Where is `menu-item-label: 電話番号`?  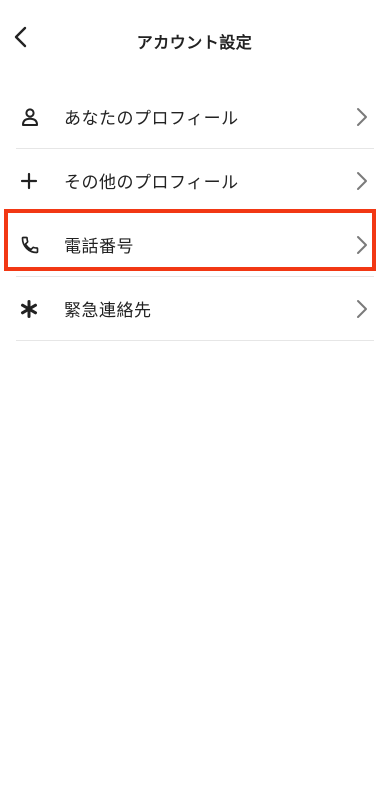
menu-item-label: 電話番号 is located at coordinates (99, 247).